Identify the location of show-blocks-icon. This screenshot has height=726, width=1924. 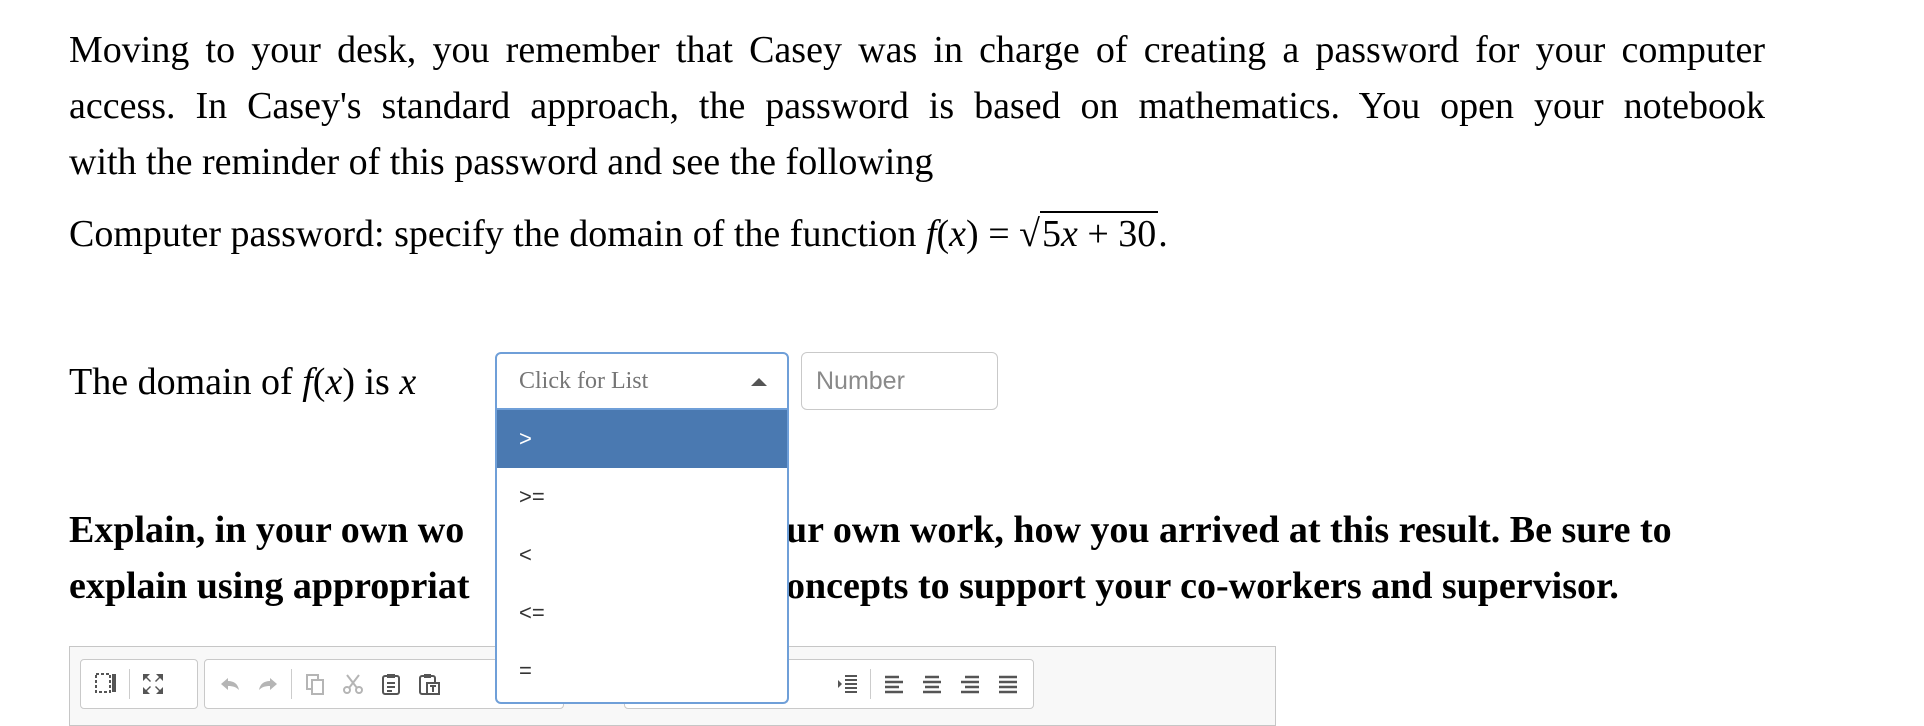
(106, 684).